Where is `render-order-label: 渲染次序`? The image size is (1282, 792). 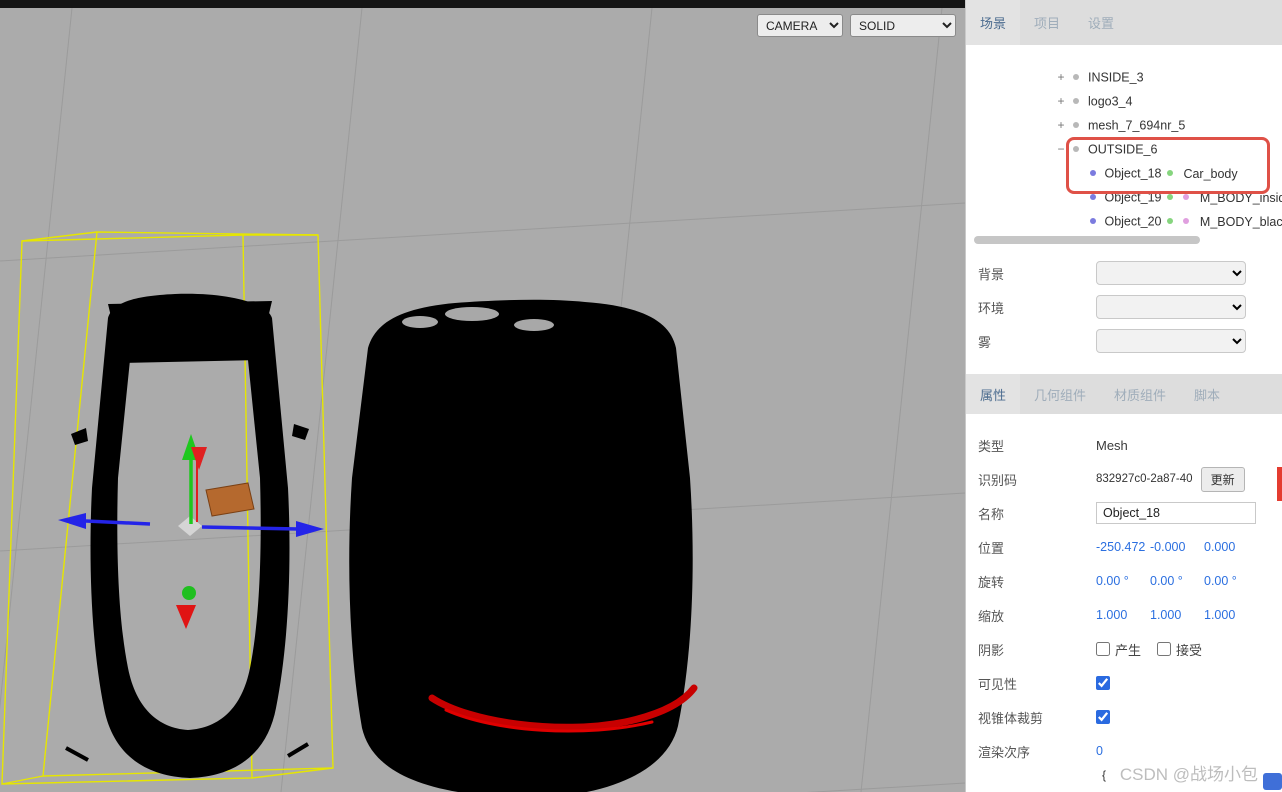 render-order-label: 渲染次序 is located at coordinates (1004, 752).